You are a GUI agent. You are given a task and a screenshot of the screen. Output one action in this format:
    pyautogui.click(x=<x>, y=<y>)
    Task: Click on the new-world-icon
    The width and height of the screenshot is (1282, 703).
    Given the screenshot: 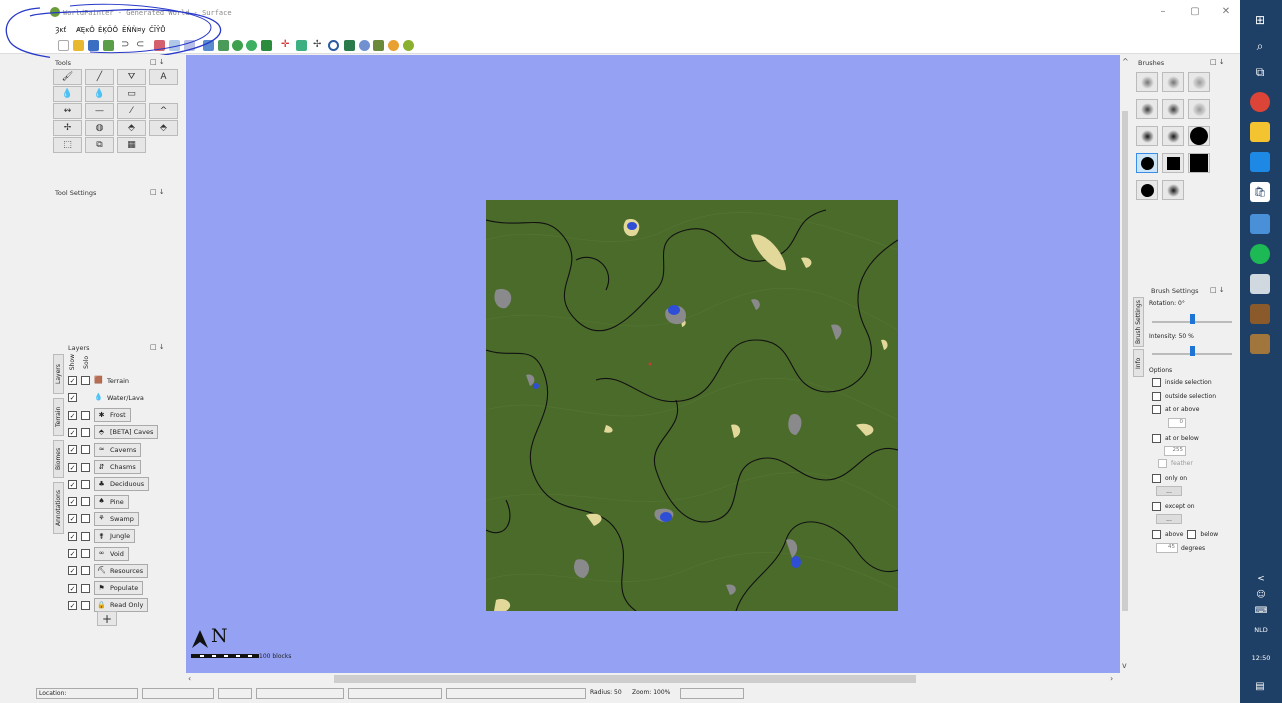 What is the action you would take?
    pyautogui.click(x=63, y=45)
    